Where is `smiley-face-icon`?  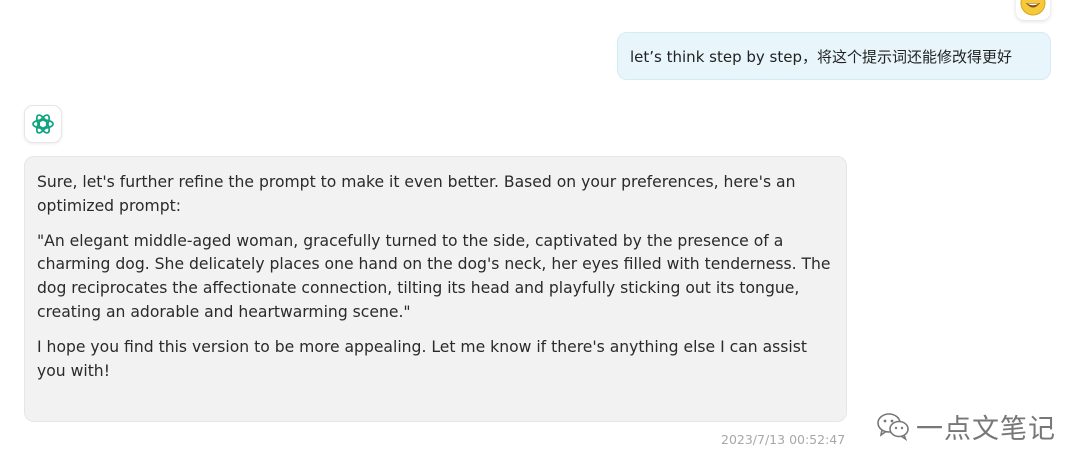
smiley-face-icon is located at coordinates (1033, 8).